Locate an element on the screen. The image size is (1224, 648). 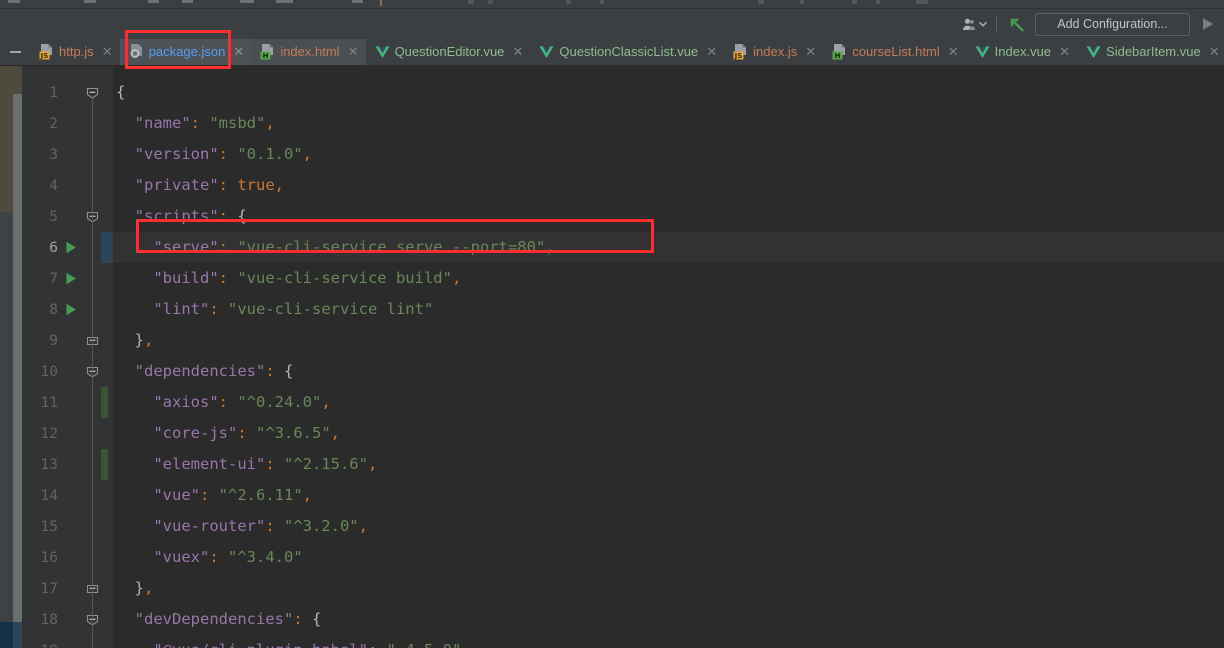
gutter-line-19: 19 is located at coordinates (67, 641).